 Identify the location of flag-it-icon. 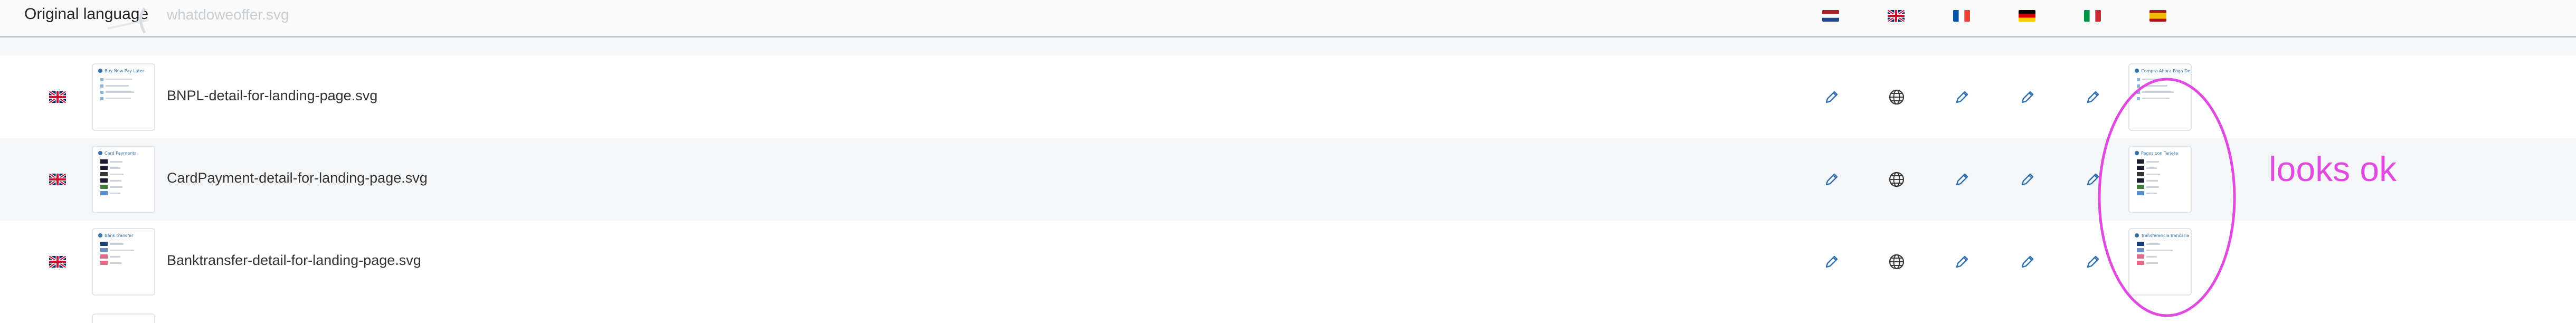
(2092, 16).